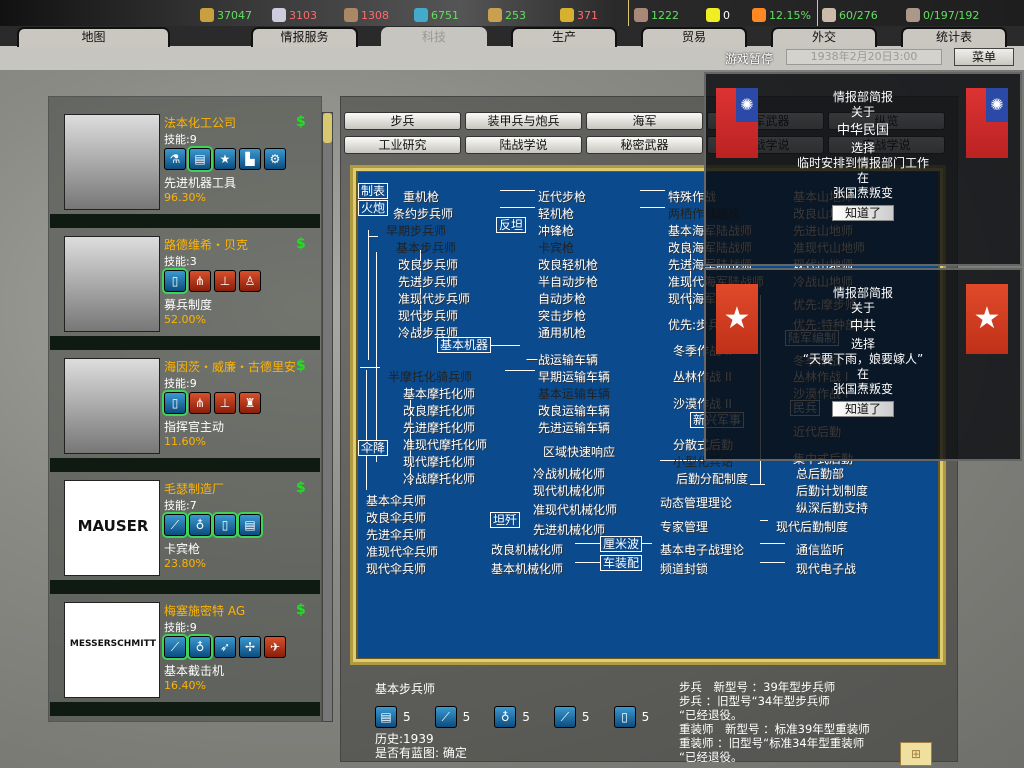 This screenshot has height=768, width=1024. What do you see at coordinates (582, 231) in the screenshot?
I see `tech-item: 冲锋枪` at bounding box center [582, 231].